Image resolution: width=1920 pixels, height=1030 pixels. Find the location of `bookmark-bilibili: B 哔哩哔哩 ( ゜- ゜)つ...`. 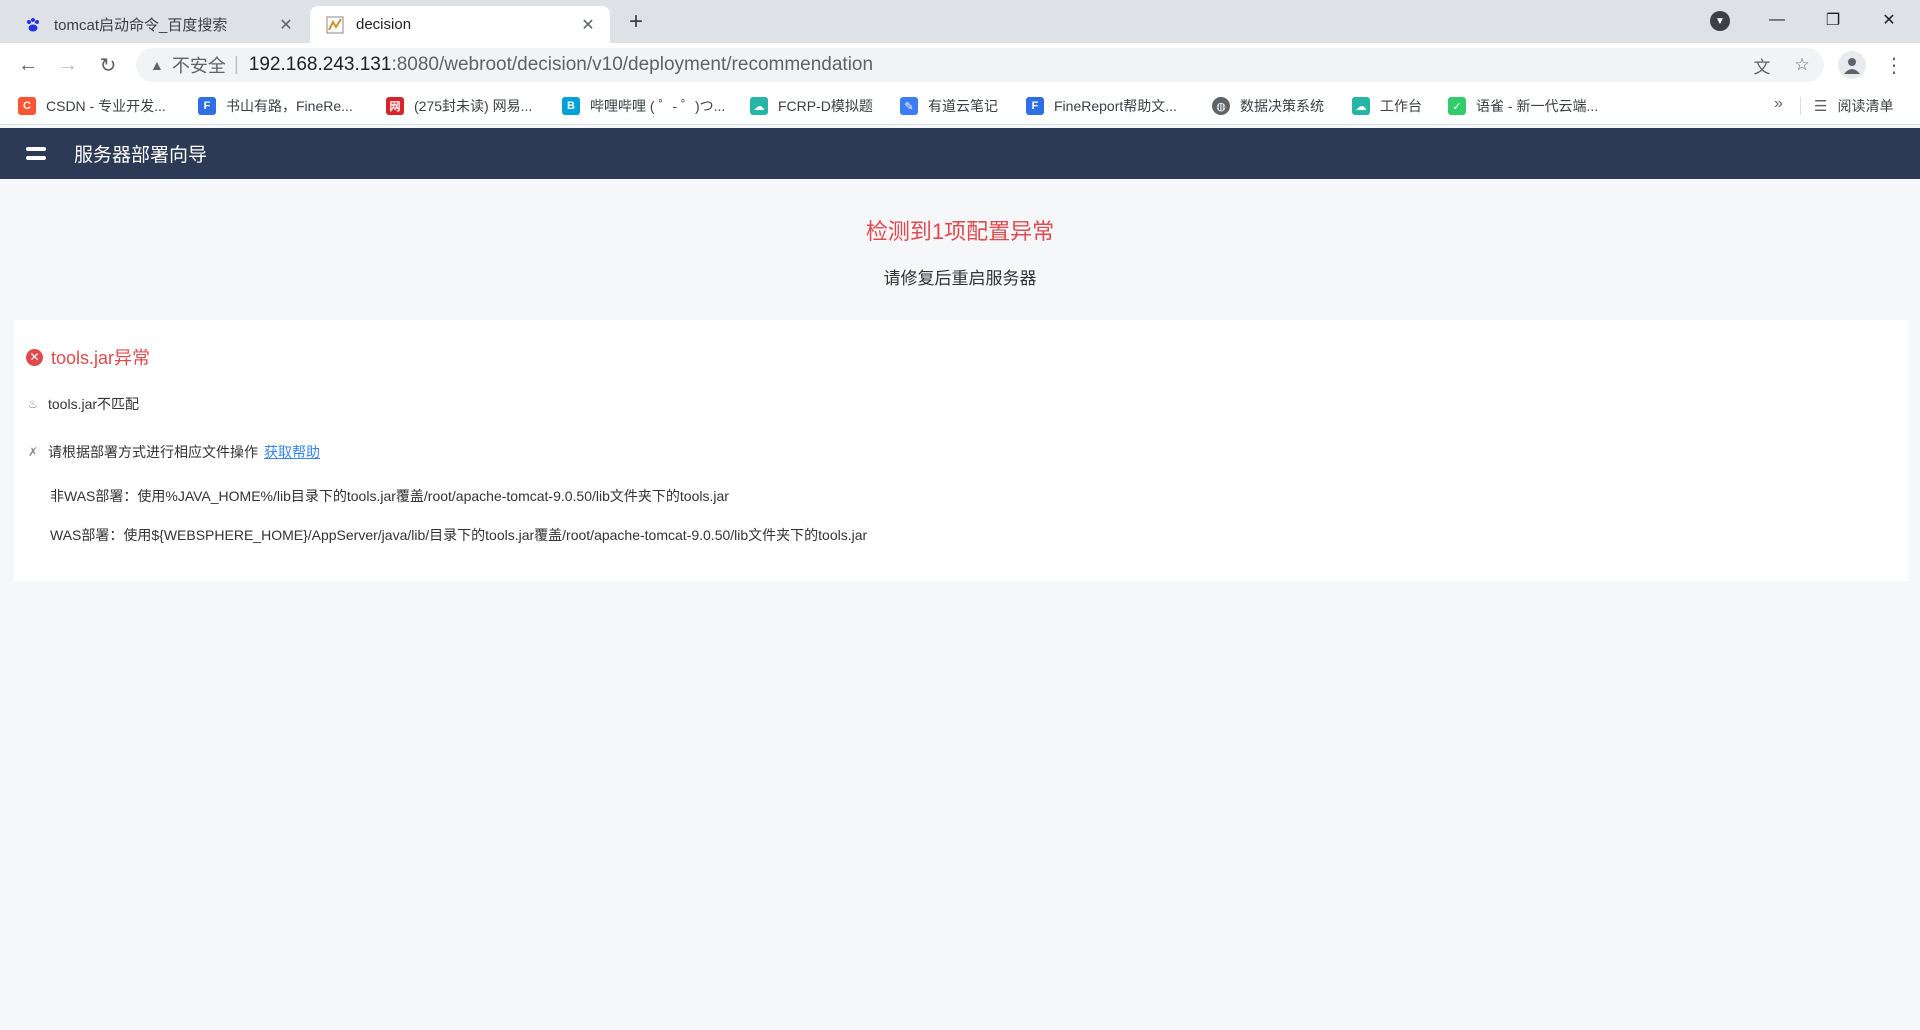

bookmark-bilibili: B 哔哩哔哩 ( ゜- ゜)つ... is located at coordinates (643, 106).